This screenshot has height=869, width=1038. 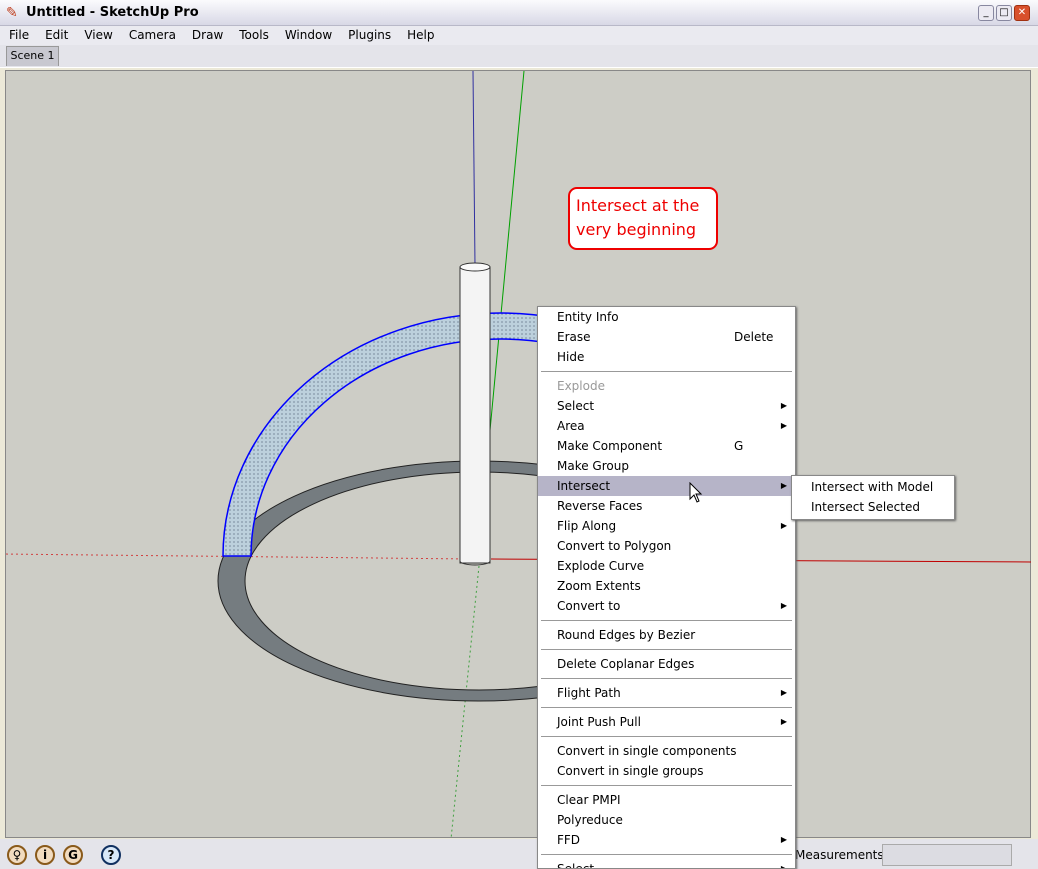 I want to click on scene-tabs: Scene 1, so click(x=519, y=56).